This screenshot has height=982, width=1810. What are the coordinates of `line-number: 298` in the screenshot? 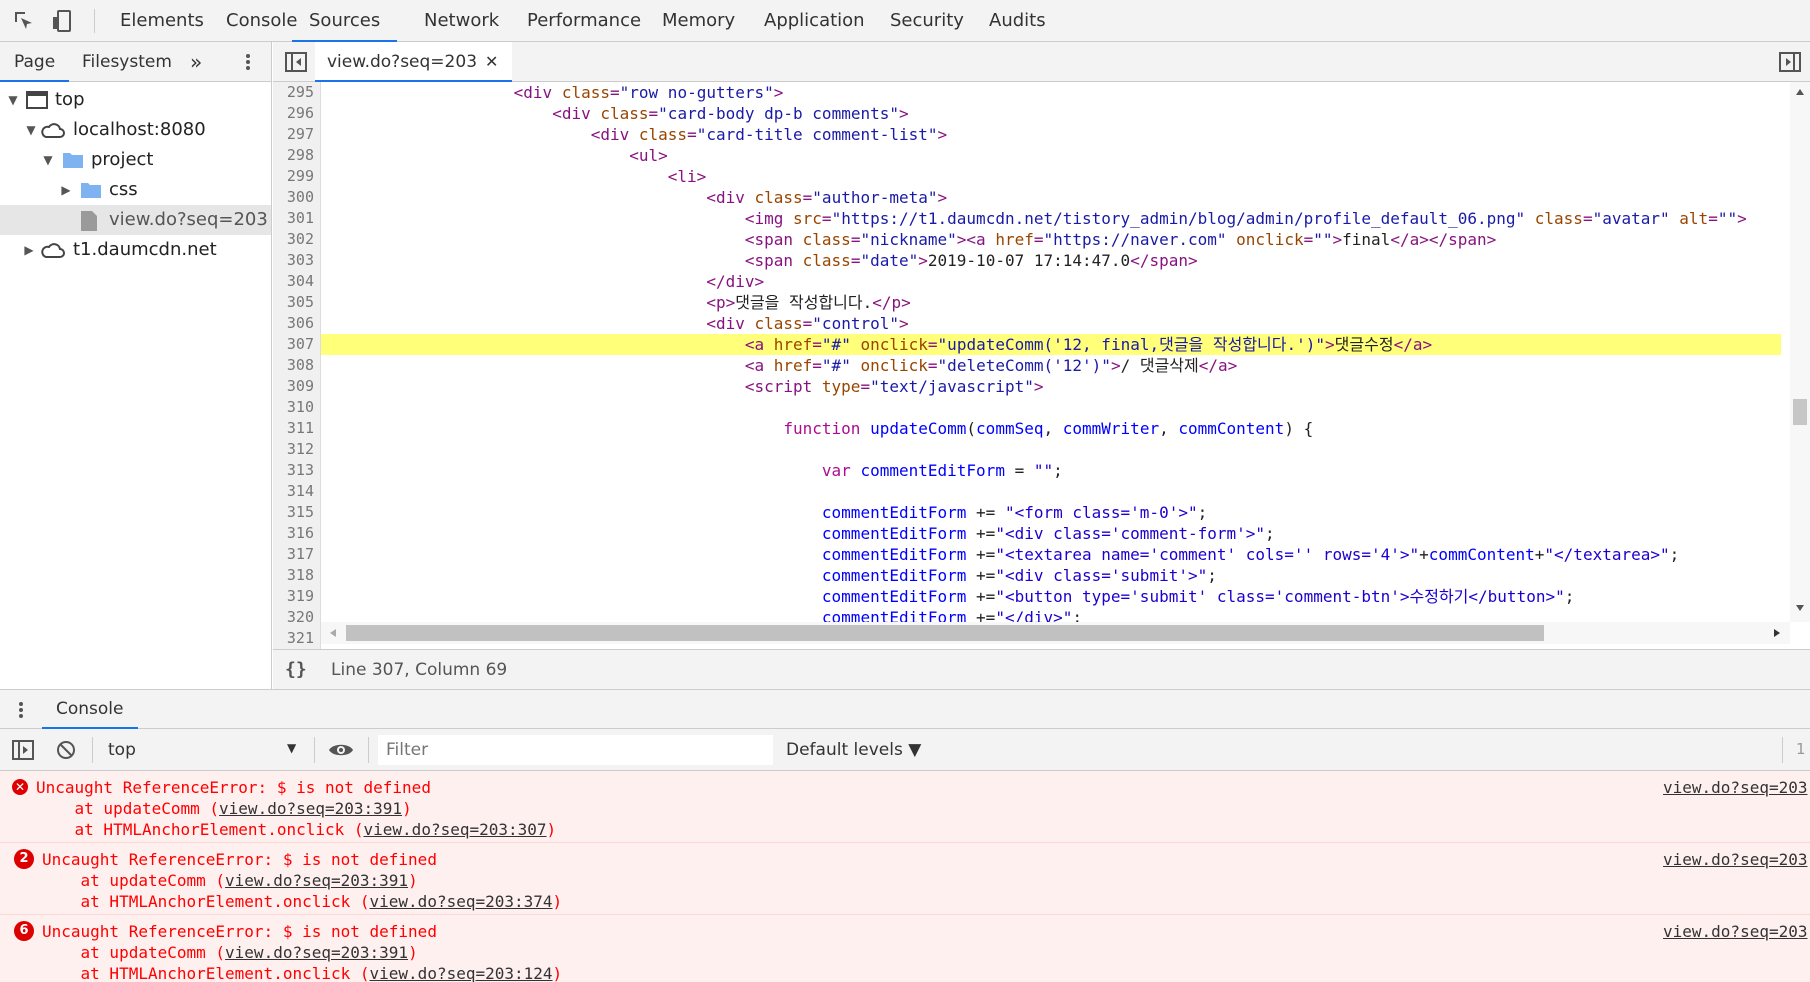 It's located at (293, 155).